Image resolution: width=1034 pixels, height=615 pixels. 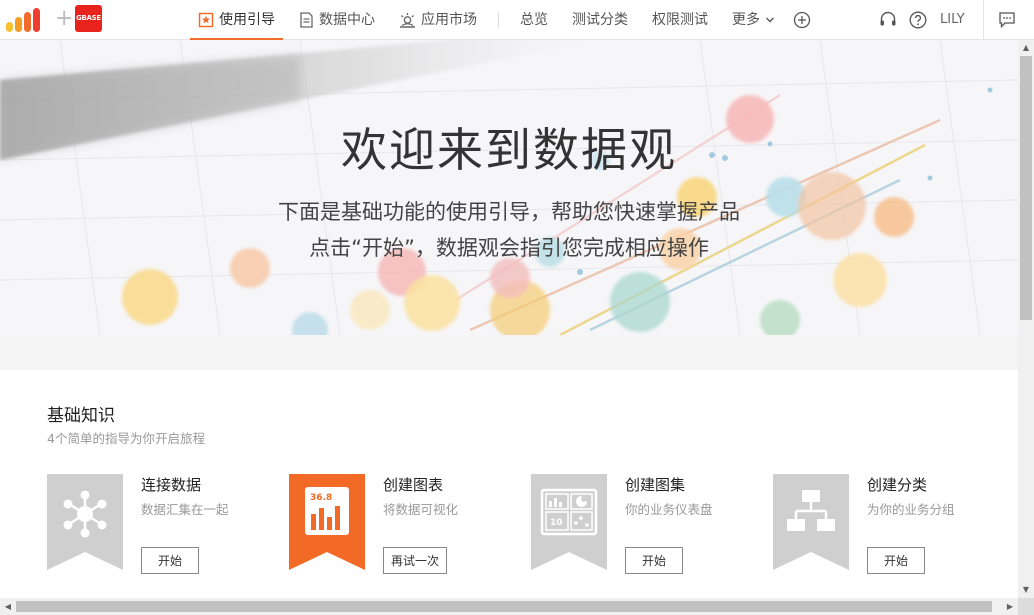 What do you see at coordinates (509, 150) in the screenshot?
I see `welcome-title: 欢迎来到数据观` at bounding box center [509, 150].